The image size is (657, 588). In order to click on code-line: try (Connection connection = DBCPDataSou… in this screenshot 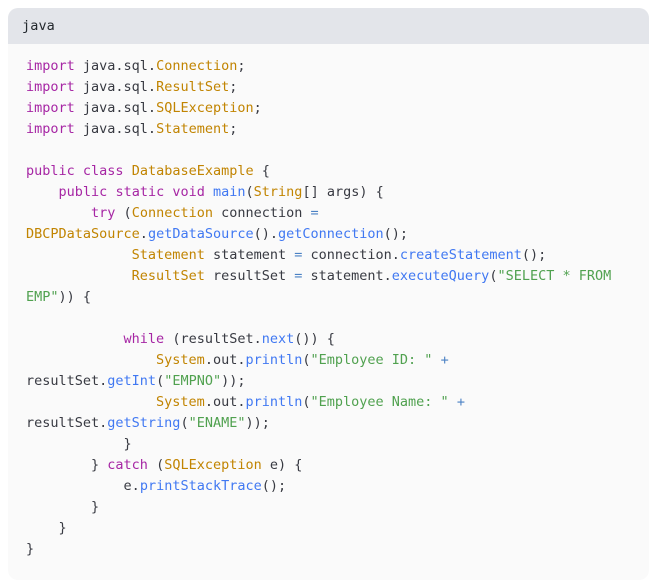, I will do `click(217, 223)`.